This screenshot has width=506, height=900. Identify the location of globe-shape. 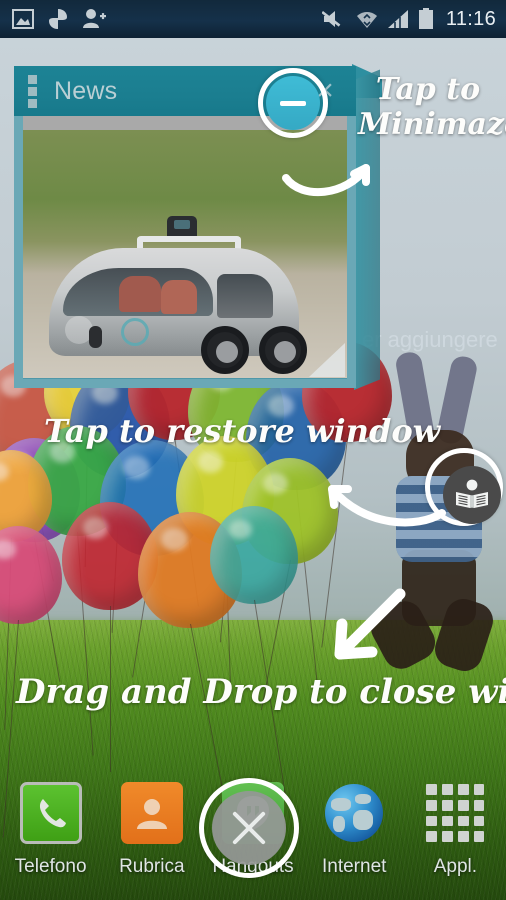
(354, 813).